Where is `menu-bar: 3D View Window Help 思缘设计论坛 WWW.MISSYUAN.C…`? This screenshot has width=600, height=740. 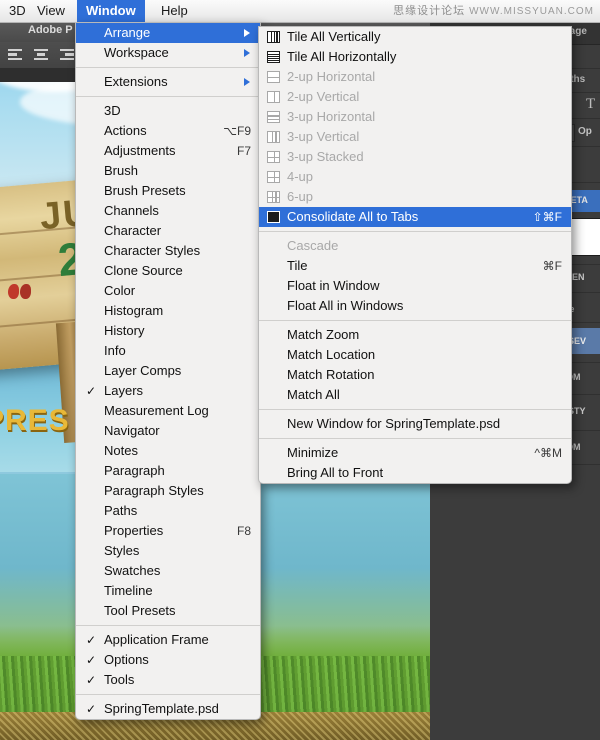
menu-bar: 3D View Window Help 思缘设计论坛 WWW.MISSYUAN.C… is located at coordinates (300, 11).